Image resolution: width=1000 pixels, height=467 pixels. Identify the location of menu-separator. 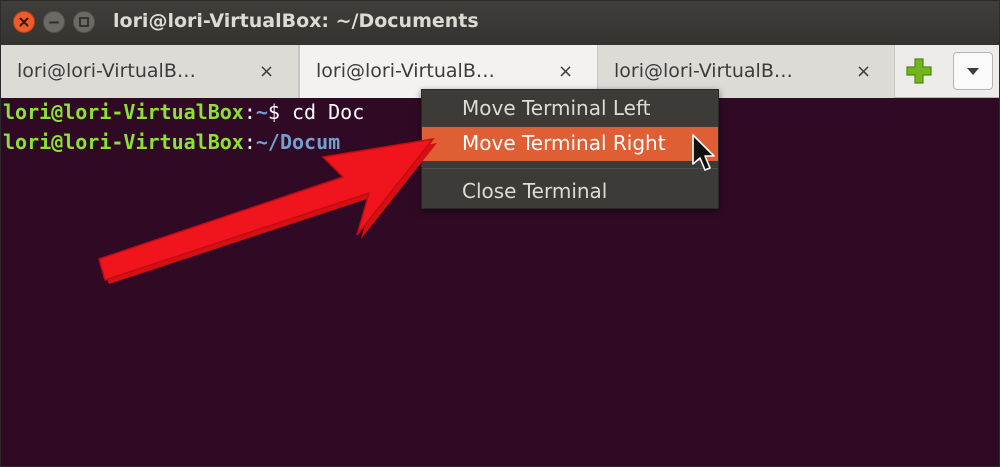
(570, 168).